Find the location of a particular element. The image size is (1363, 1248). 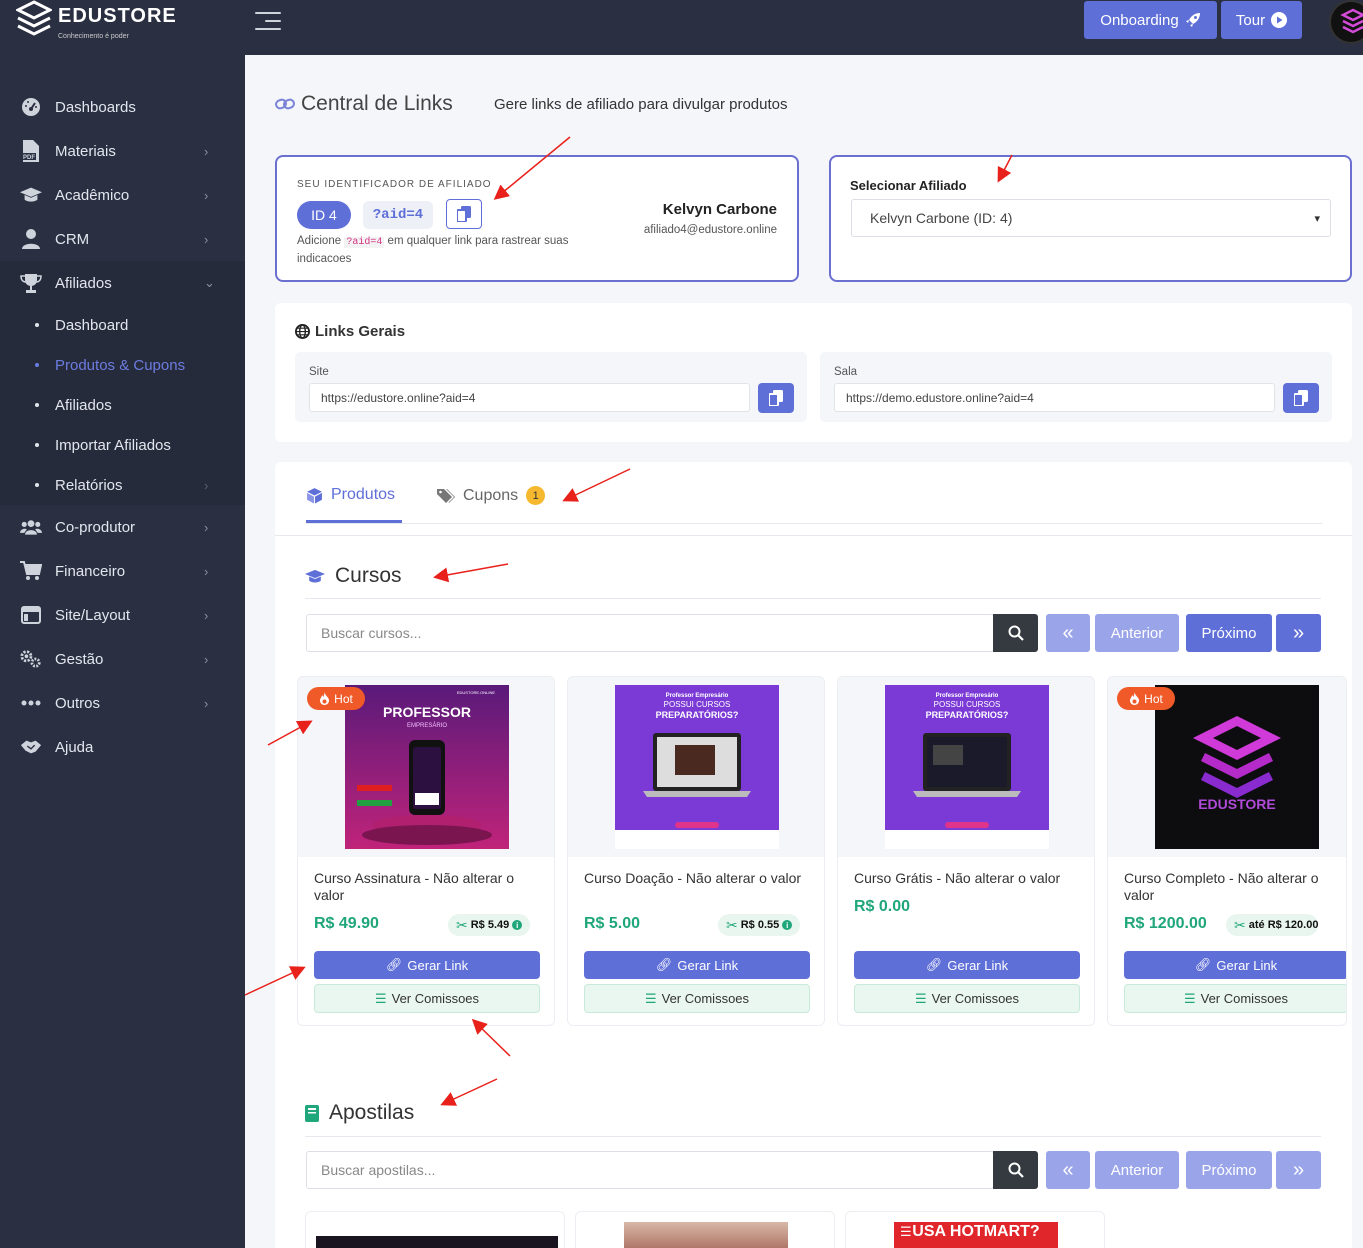

sidebar-item-site-layout: Site/Layout › is located at coordinates (122, 615).